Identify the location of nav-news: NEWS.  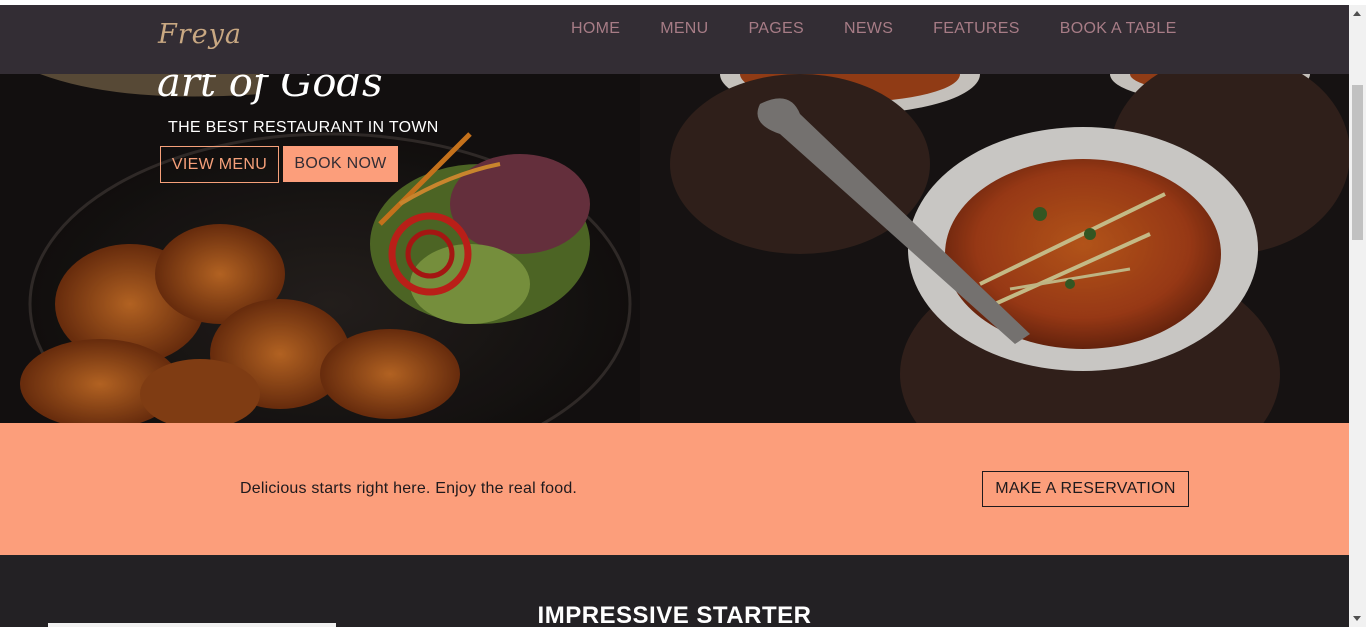
(868, 29).